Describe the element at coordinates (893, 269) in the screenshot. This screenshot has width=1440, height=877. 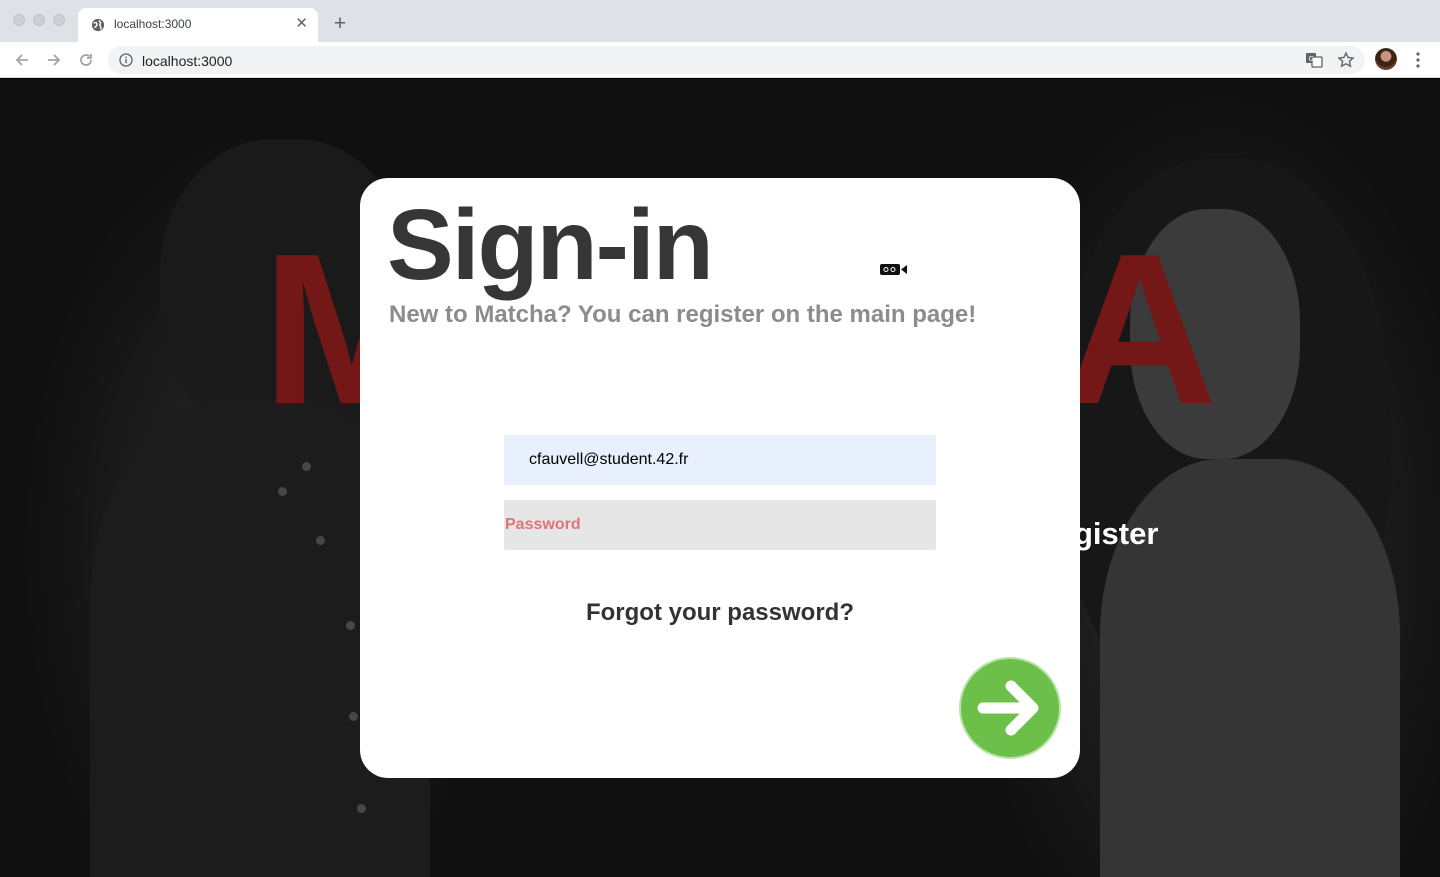
I see `video-camera-icon` at that location.